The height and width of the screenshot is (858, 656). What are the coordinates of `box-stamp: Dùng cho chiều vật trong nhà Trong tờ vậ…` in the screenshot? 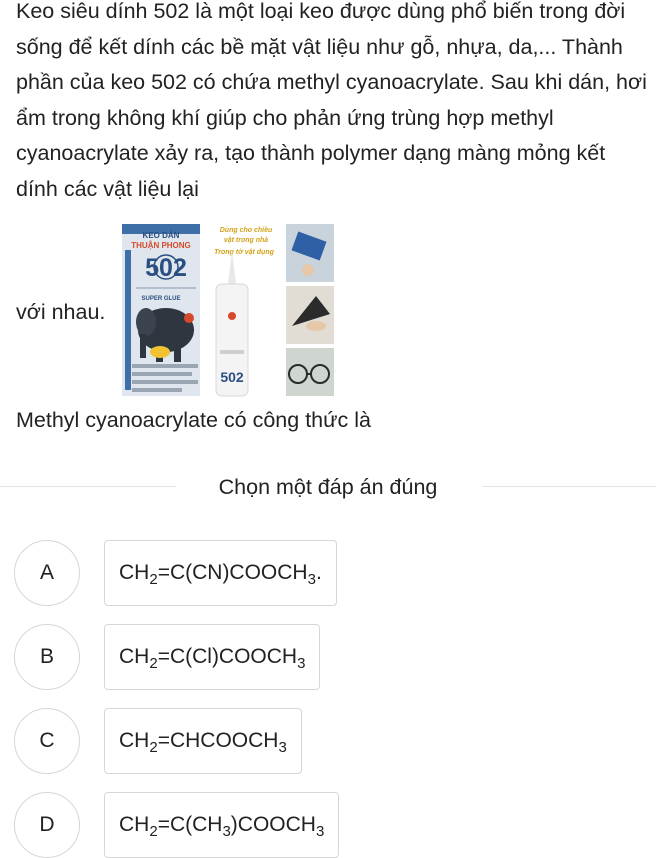 It's located at (244, 240).